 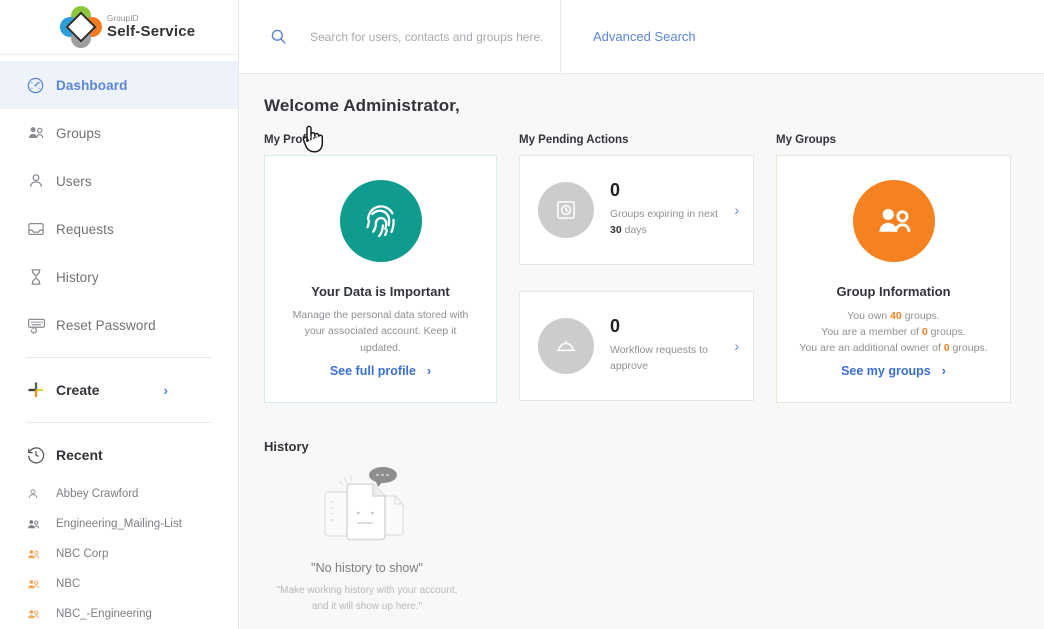 I want to click on recent-item-label: Abbey Crawford, so click(x=97, y=494).